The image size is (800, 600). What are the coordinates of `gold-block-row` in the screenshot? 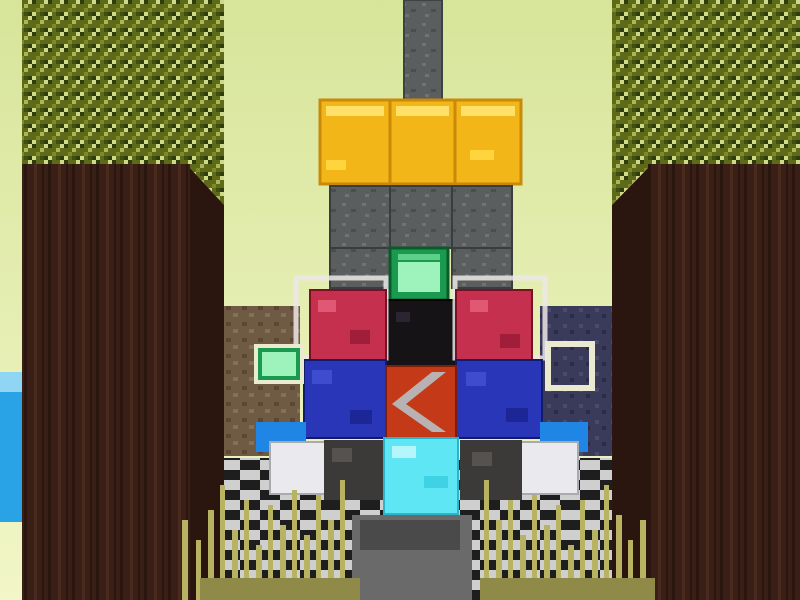 It's located at (420, 142).